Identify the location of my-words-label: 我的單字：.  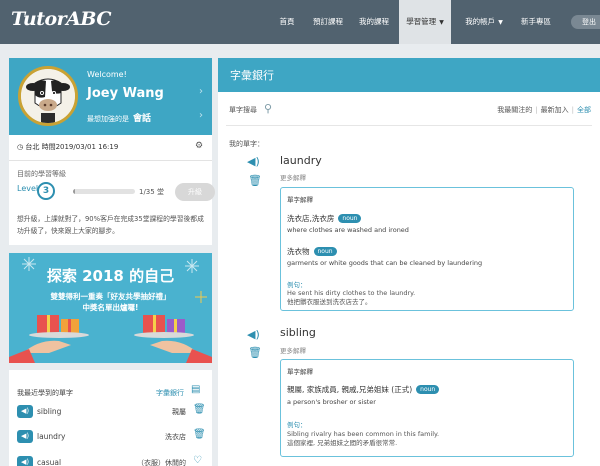
(246, 144).